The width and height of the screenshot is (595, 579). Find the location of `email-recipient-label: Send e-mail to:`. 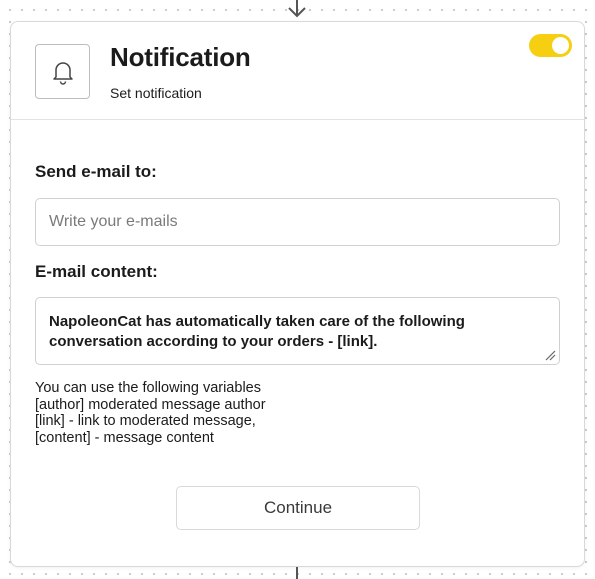

email-recipient-label: Send e-mail to: is located at coordinates (96, 171).